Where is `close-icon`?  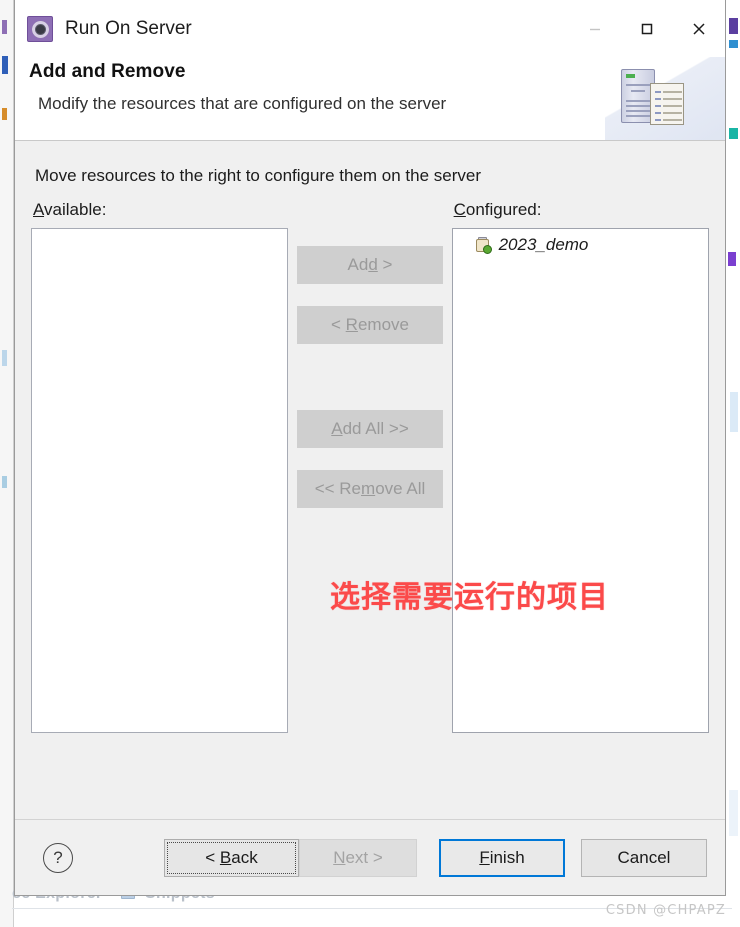
close-icon is located at coordinates (699, 29).